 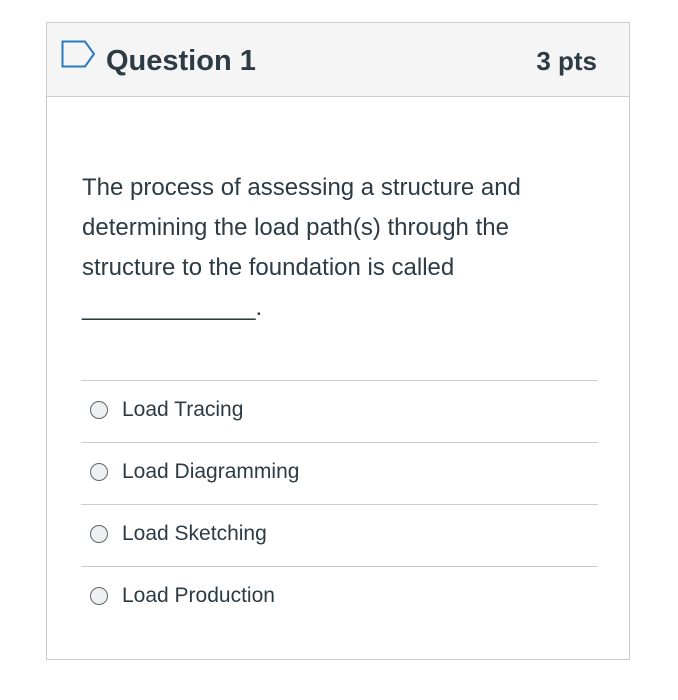 What do you see at coordinates (339, 473) in the screenshot?
I see `answer-option-load-diagramming: Load Diagramming` at bounding box center [339, 473].